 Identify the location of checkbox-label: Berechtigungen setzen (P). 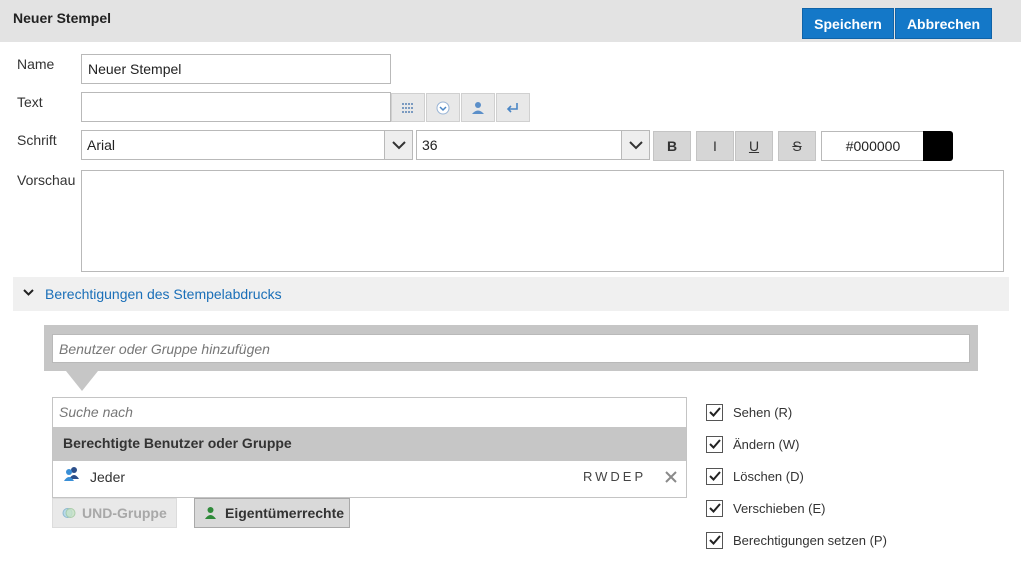
(810, 540).